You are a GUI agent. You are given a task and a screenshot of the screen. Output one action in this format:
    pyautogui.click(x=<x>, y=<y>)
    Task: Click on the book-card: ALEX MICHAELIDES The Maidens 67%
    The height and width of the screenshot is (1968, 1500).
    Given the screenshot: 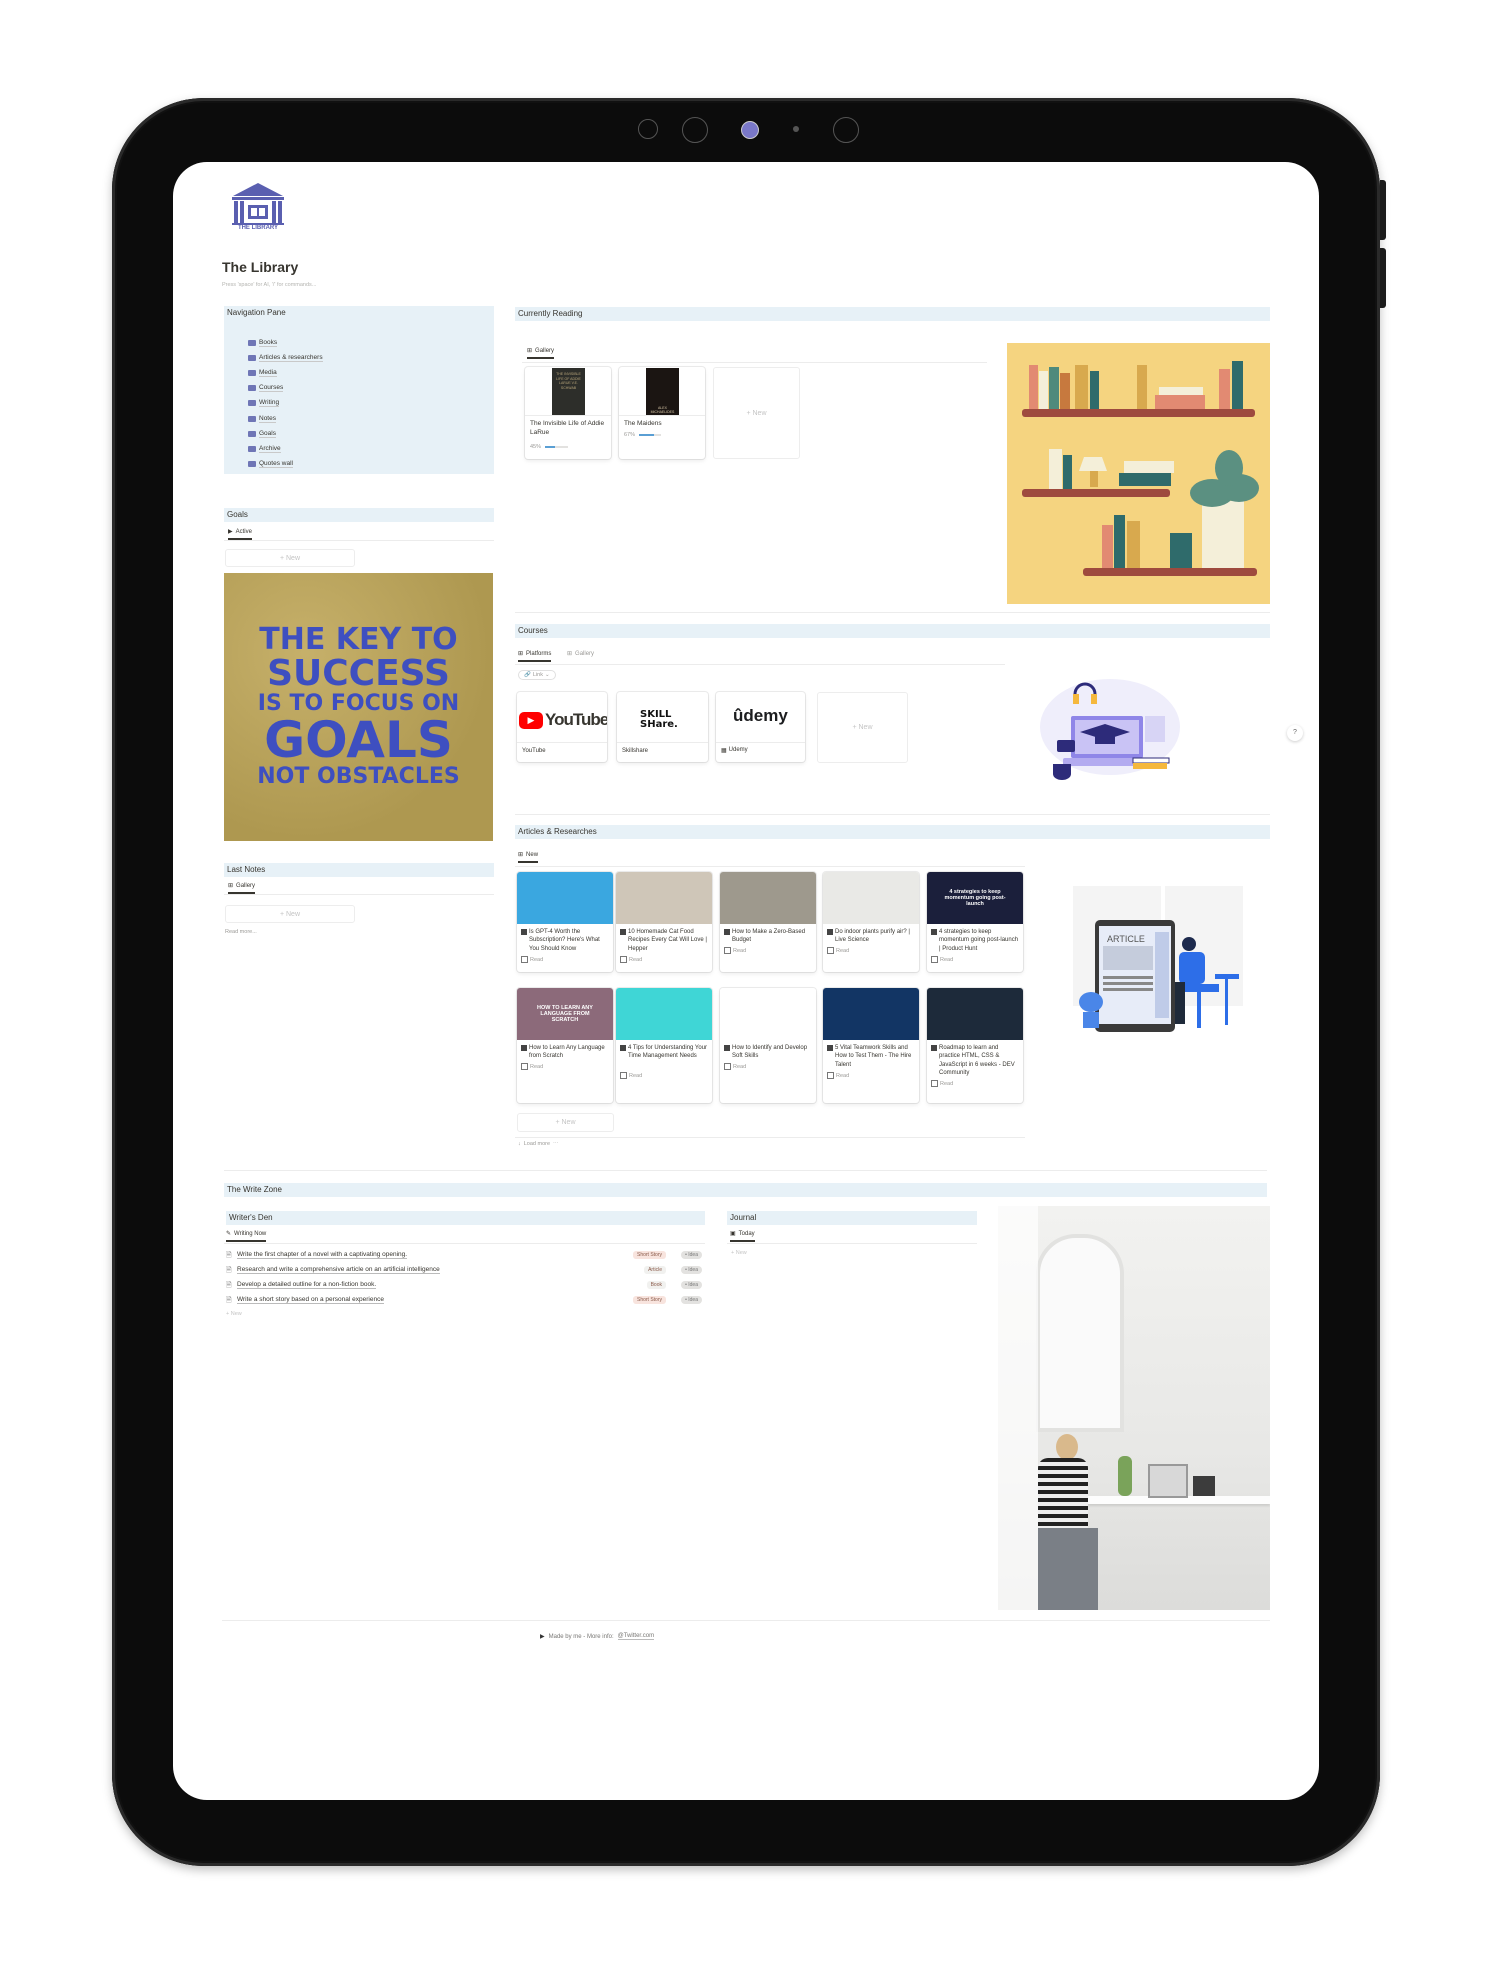 What is the action you would take?
    pyautogui.click(x=662, y=413)
    